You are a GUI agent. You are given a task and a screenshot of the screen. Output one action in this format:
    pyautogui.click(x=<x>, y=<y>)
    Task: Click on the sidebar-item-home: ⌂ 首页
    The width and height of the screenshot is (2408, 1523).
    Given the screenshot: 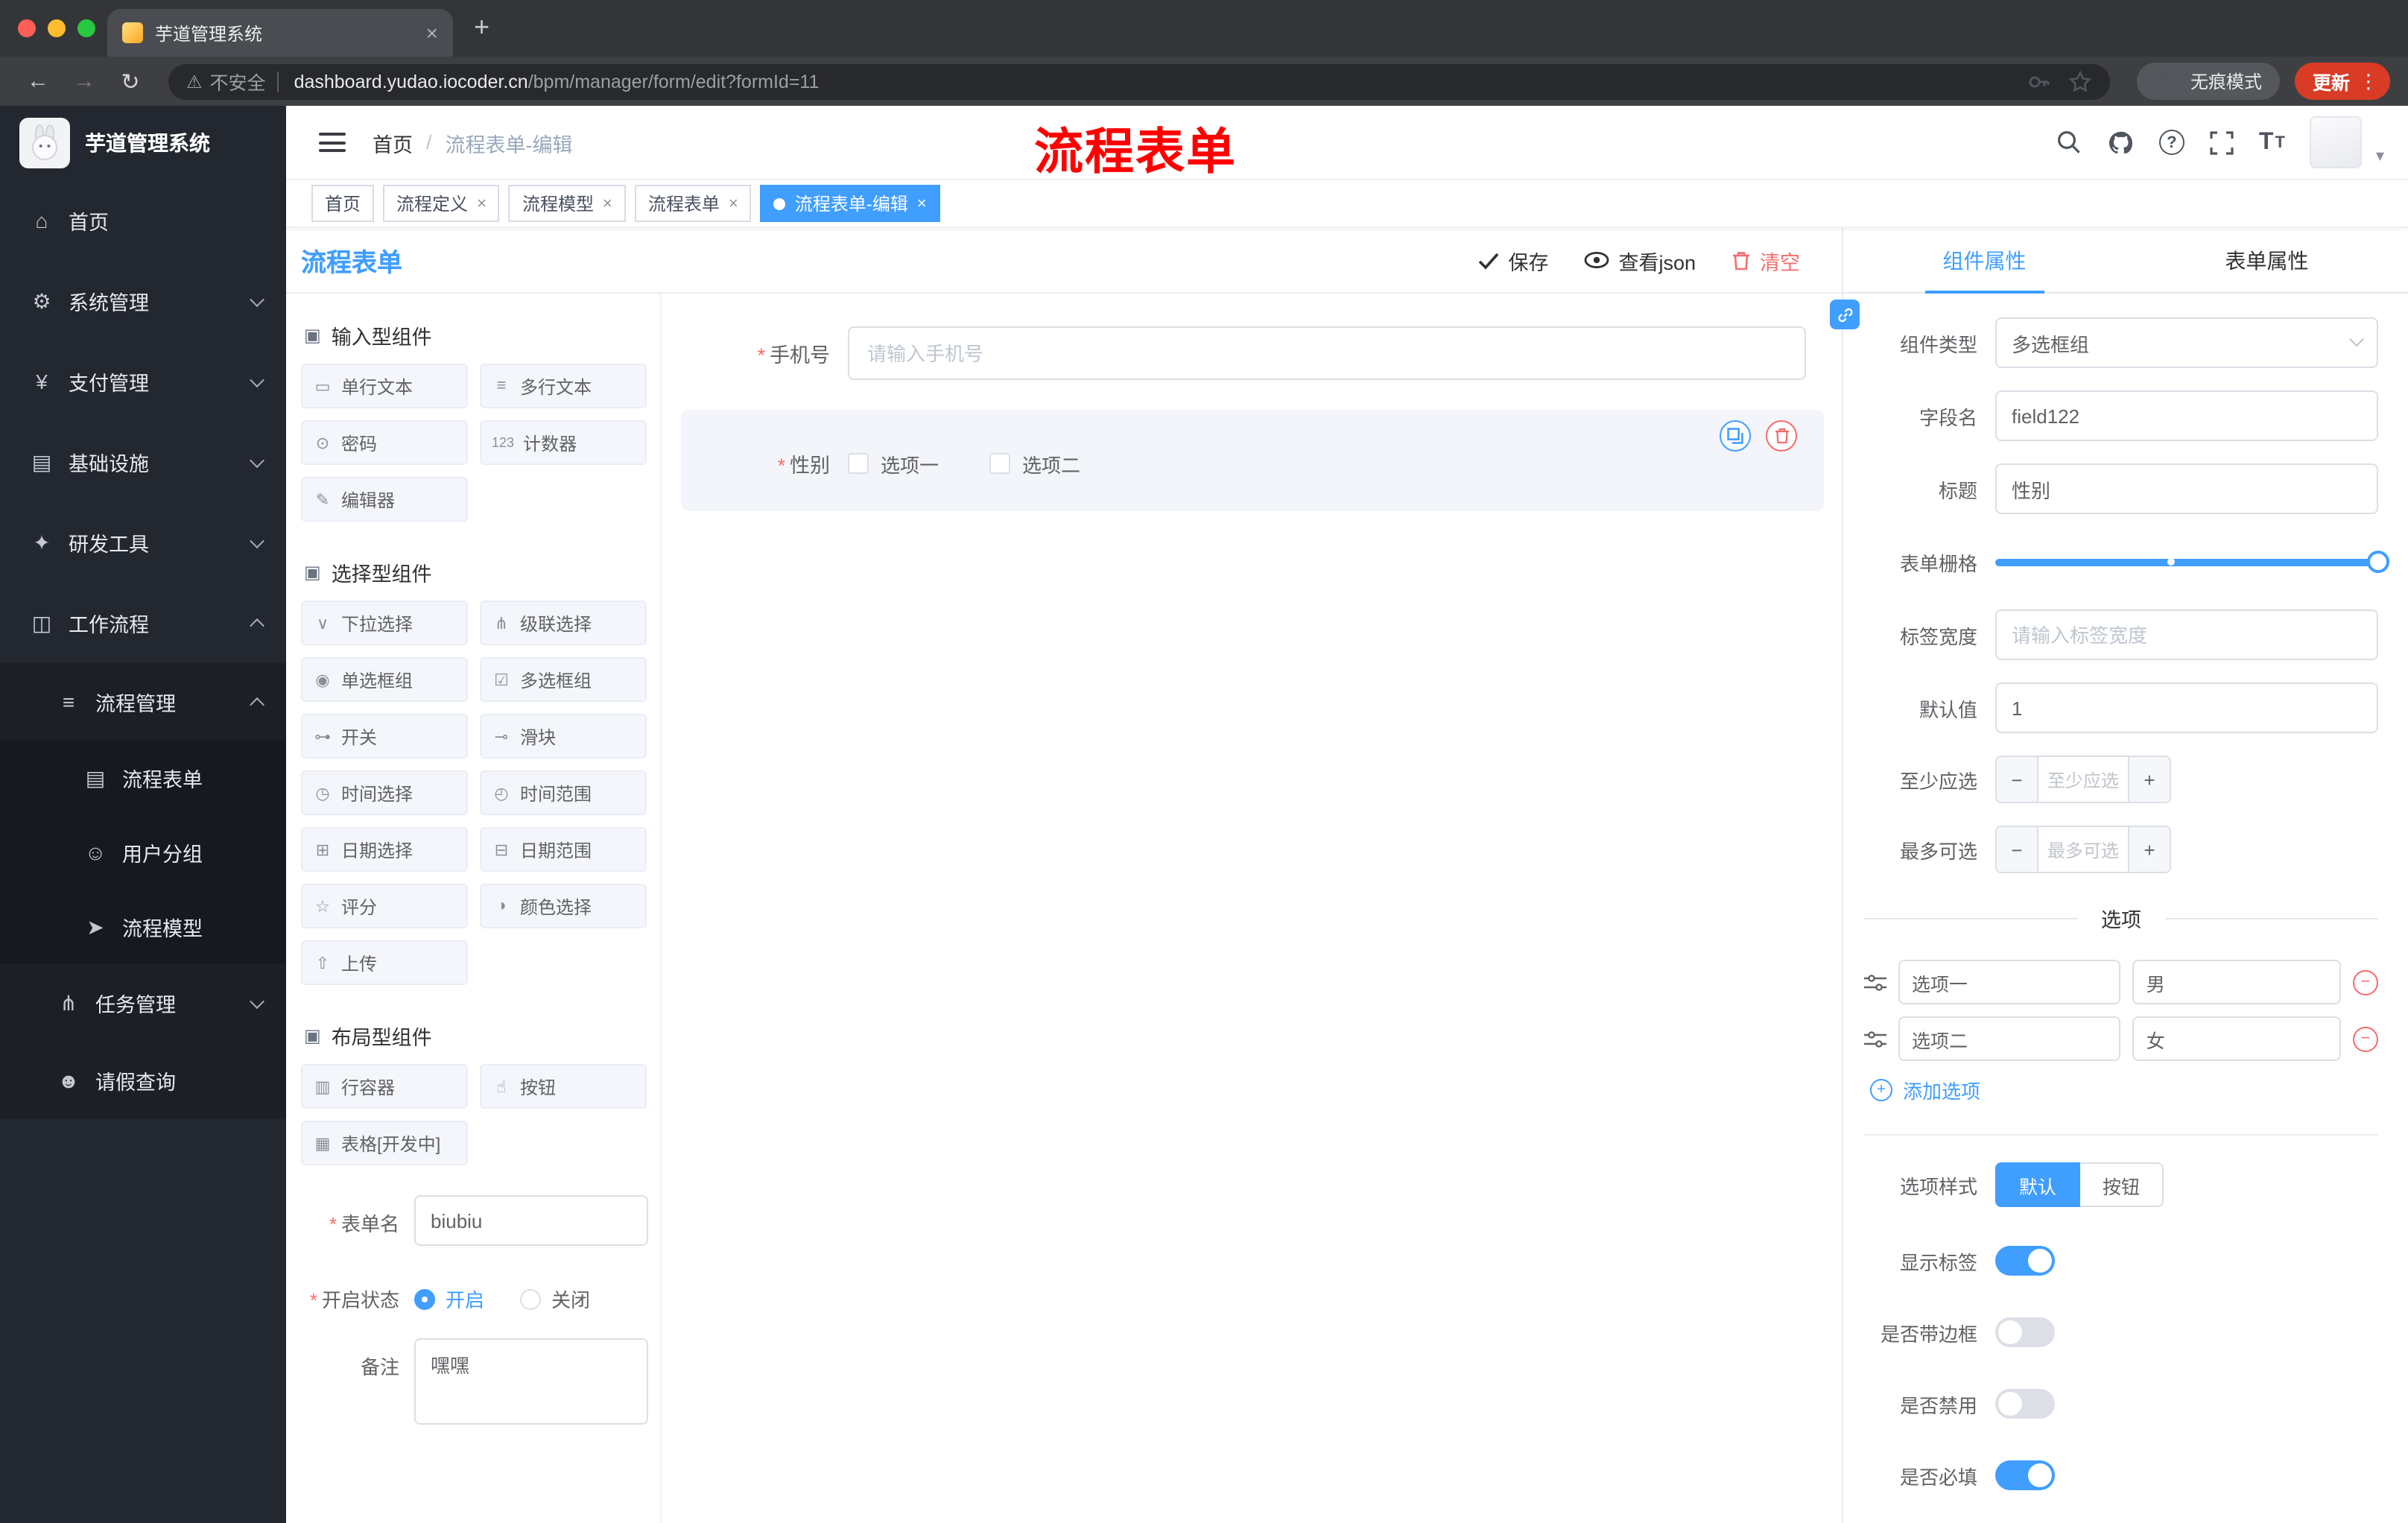 What is the action you would take?
    pyautogui.click(x=143, y=221)
    